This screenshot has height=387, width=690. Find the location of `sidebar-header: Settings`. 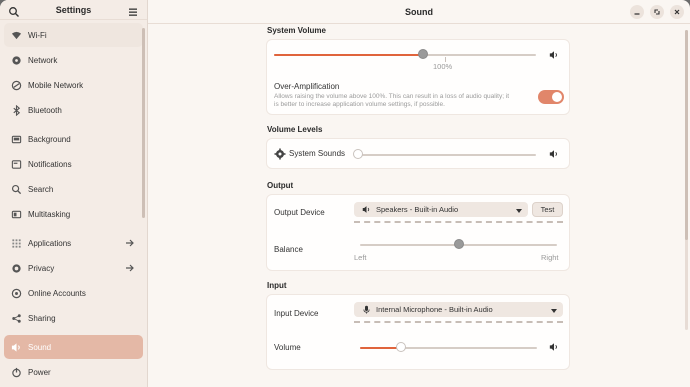

sidebar-header: Settings is located at coordinates (73, 10).